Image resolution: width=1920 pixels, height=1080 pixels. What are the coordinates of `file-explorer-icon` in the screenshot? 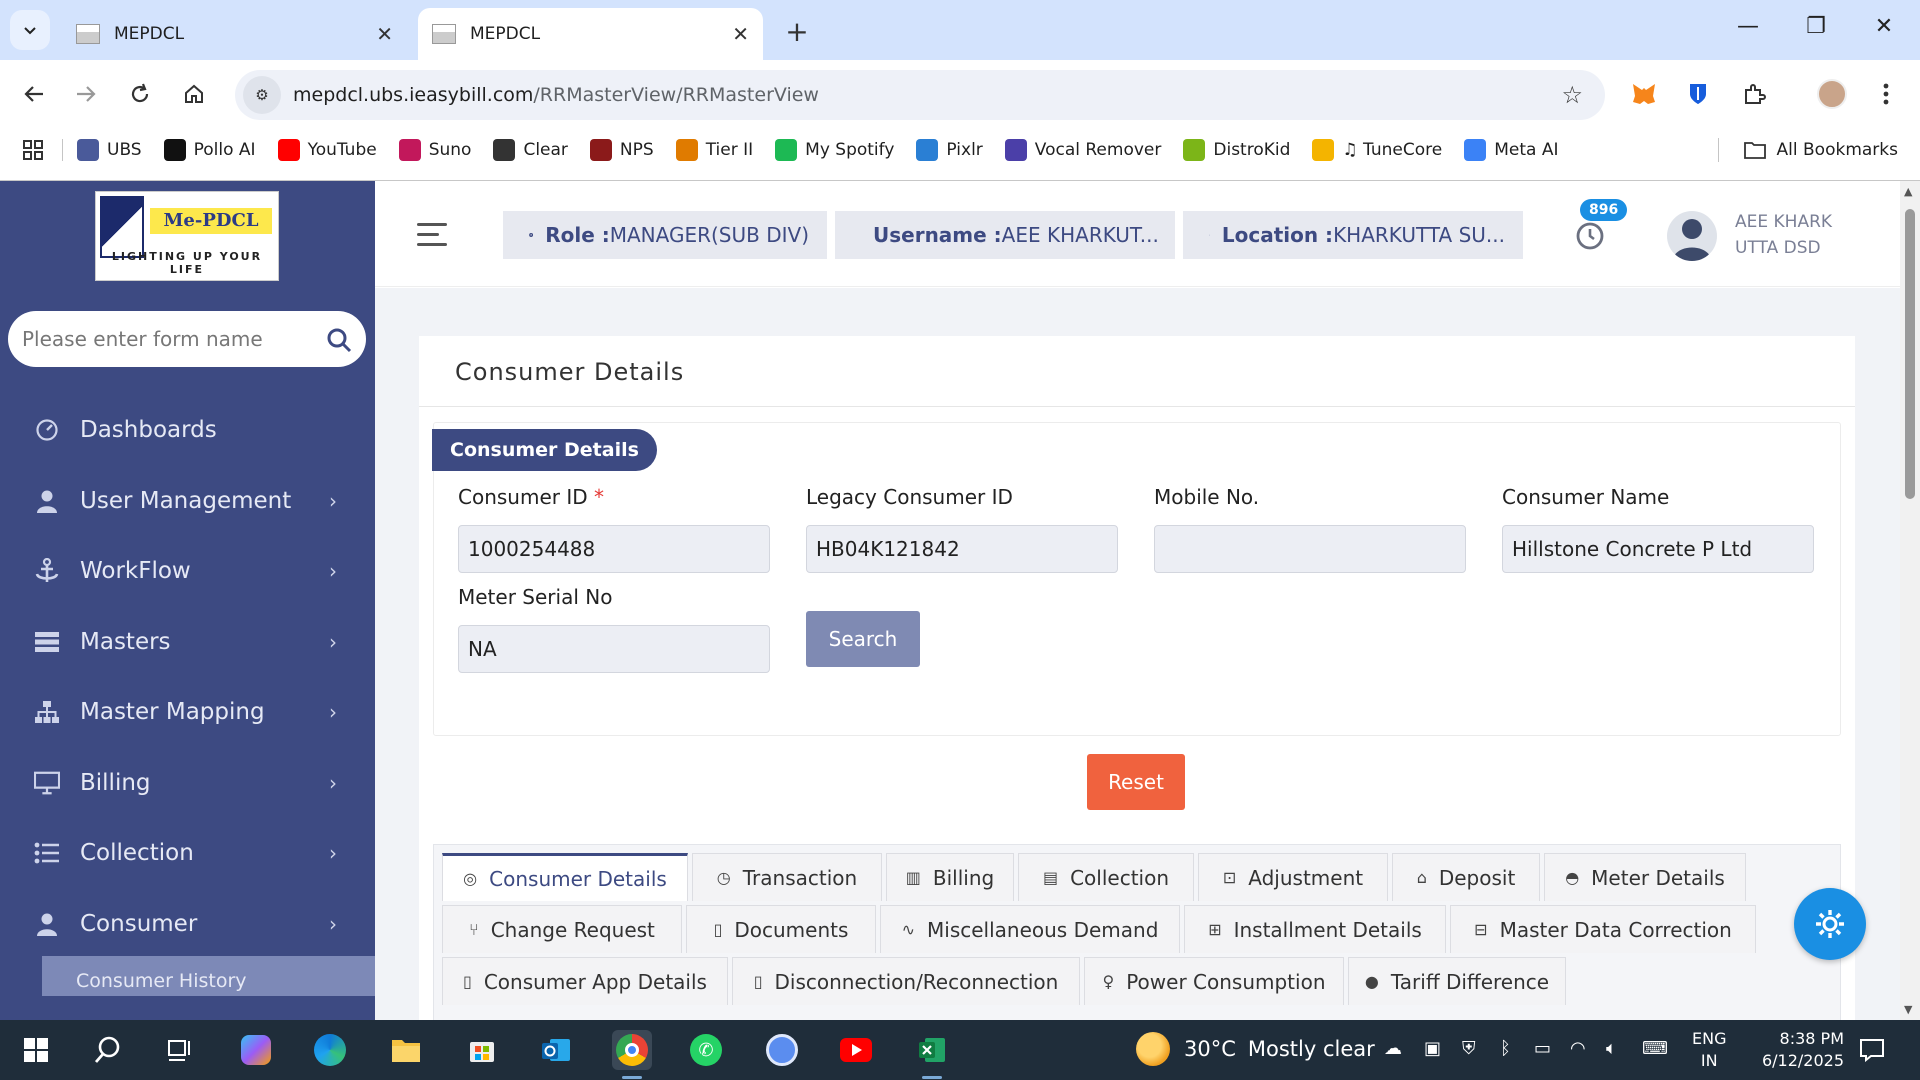 It's located at (406, 1050).